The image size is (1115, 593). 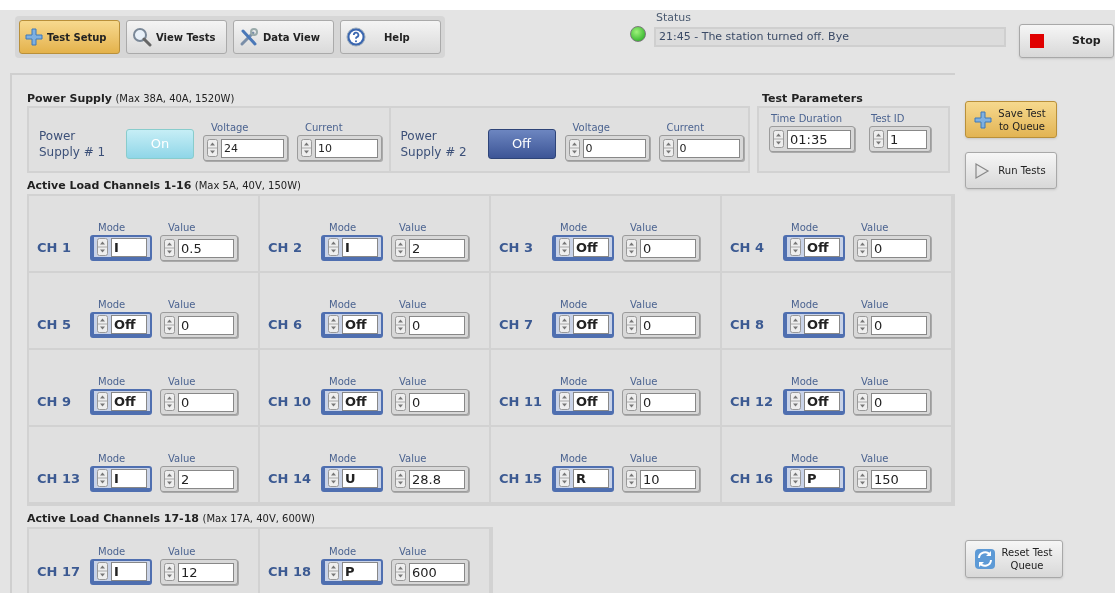 I want to click on toolbar-tab: Test Setup, so click(x=69, y=37).